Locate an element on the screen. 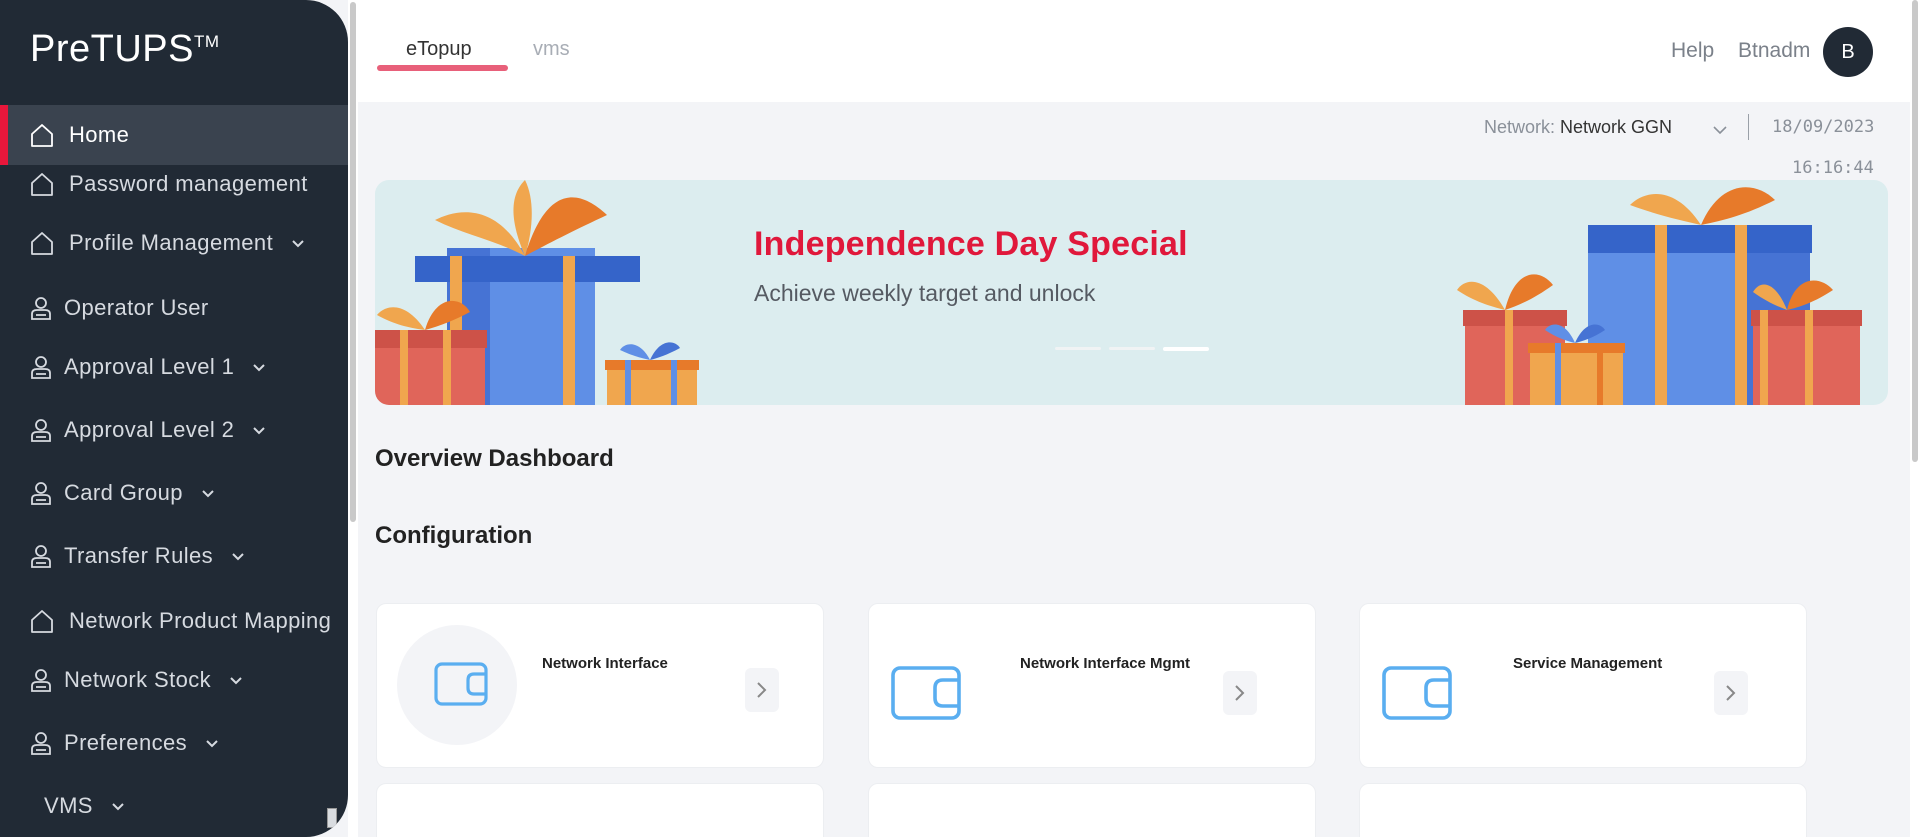 This screenshot has width=1920, height=837. card-network-interface: Network Interface is located at coordinates (600, 685).